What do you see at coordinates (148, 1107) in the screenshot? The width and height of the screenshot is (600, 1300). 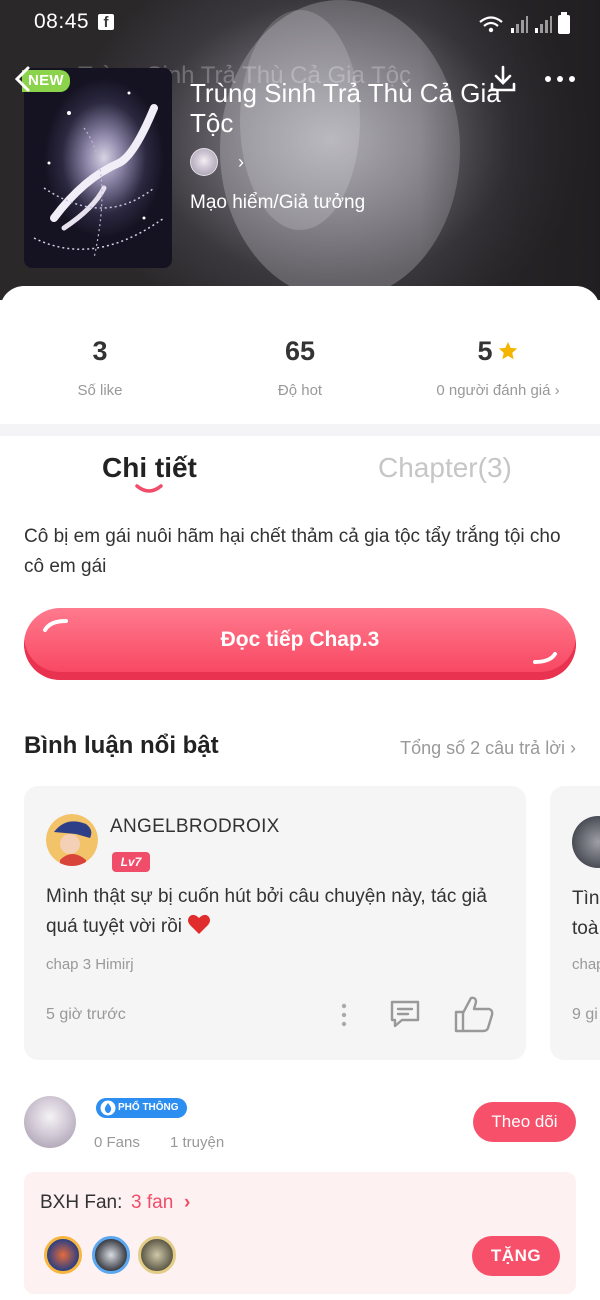 I see `rank-label: PHỔ THÔNG` at bounding box center [148, 1107].